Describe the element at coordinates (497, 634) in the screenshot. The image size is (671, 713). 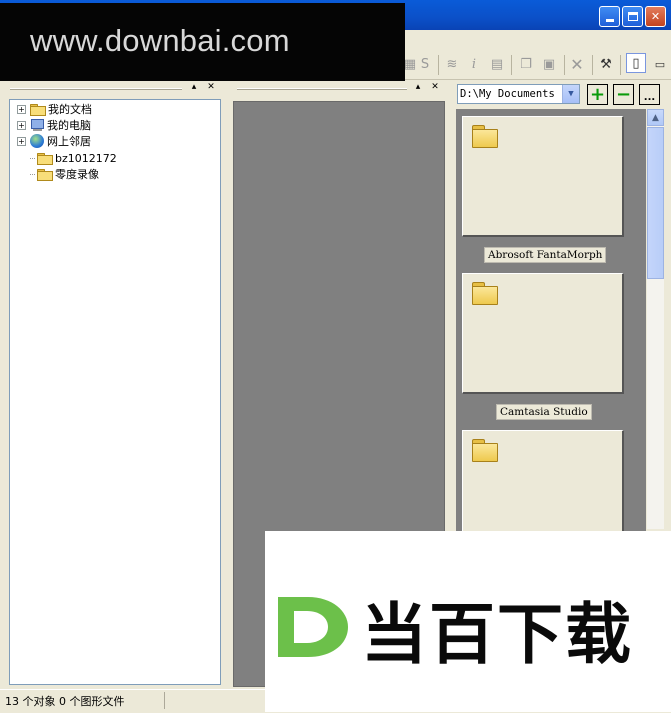
I see `watermark-brand-text: 当百下载` at that location.